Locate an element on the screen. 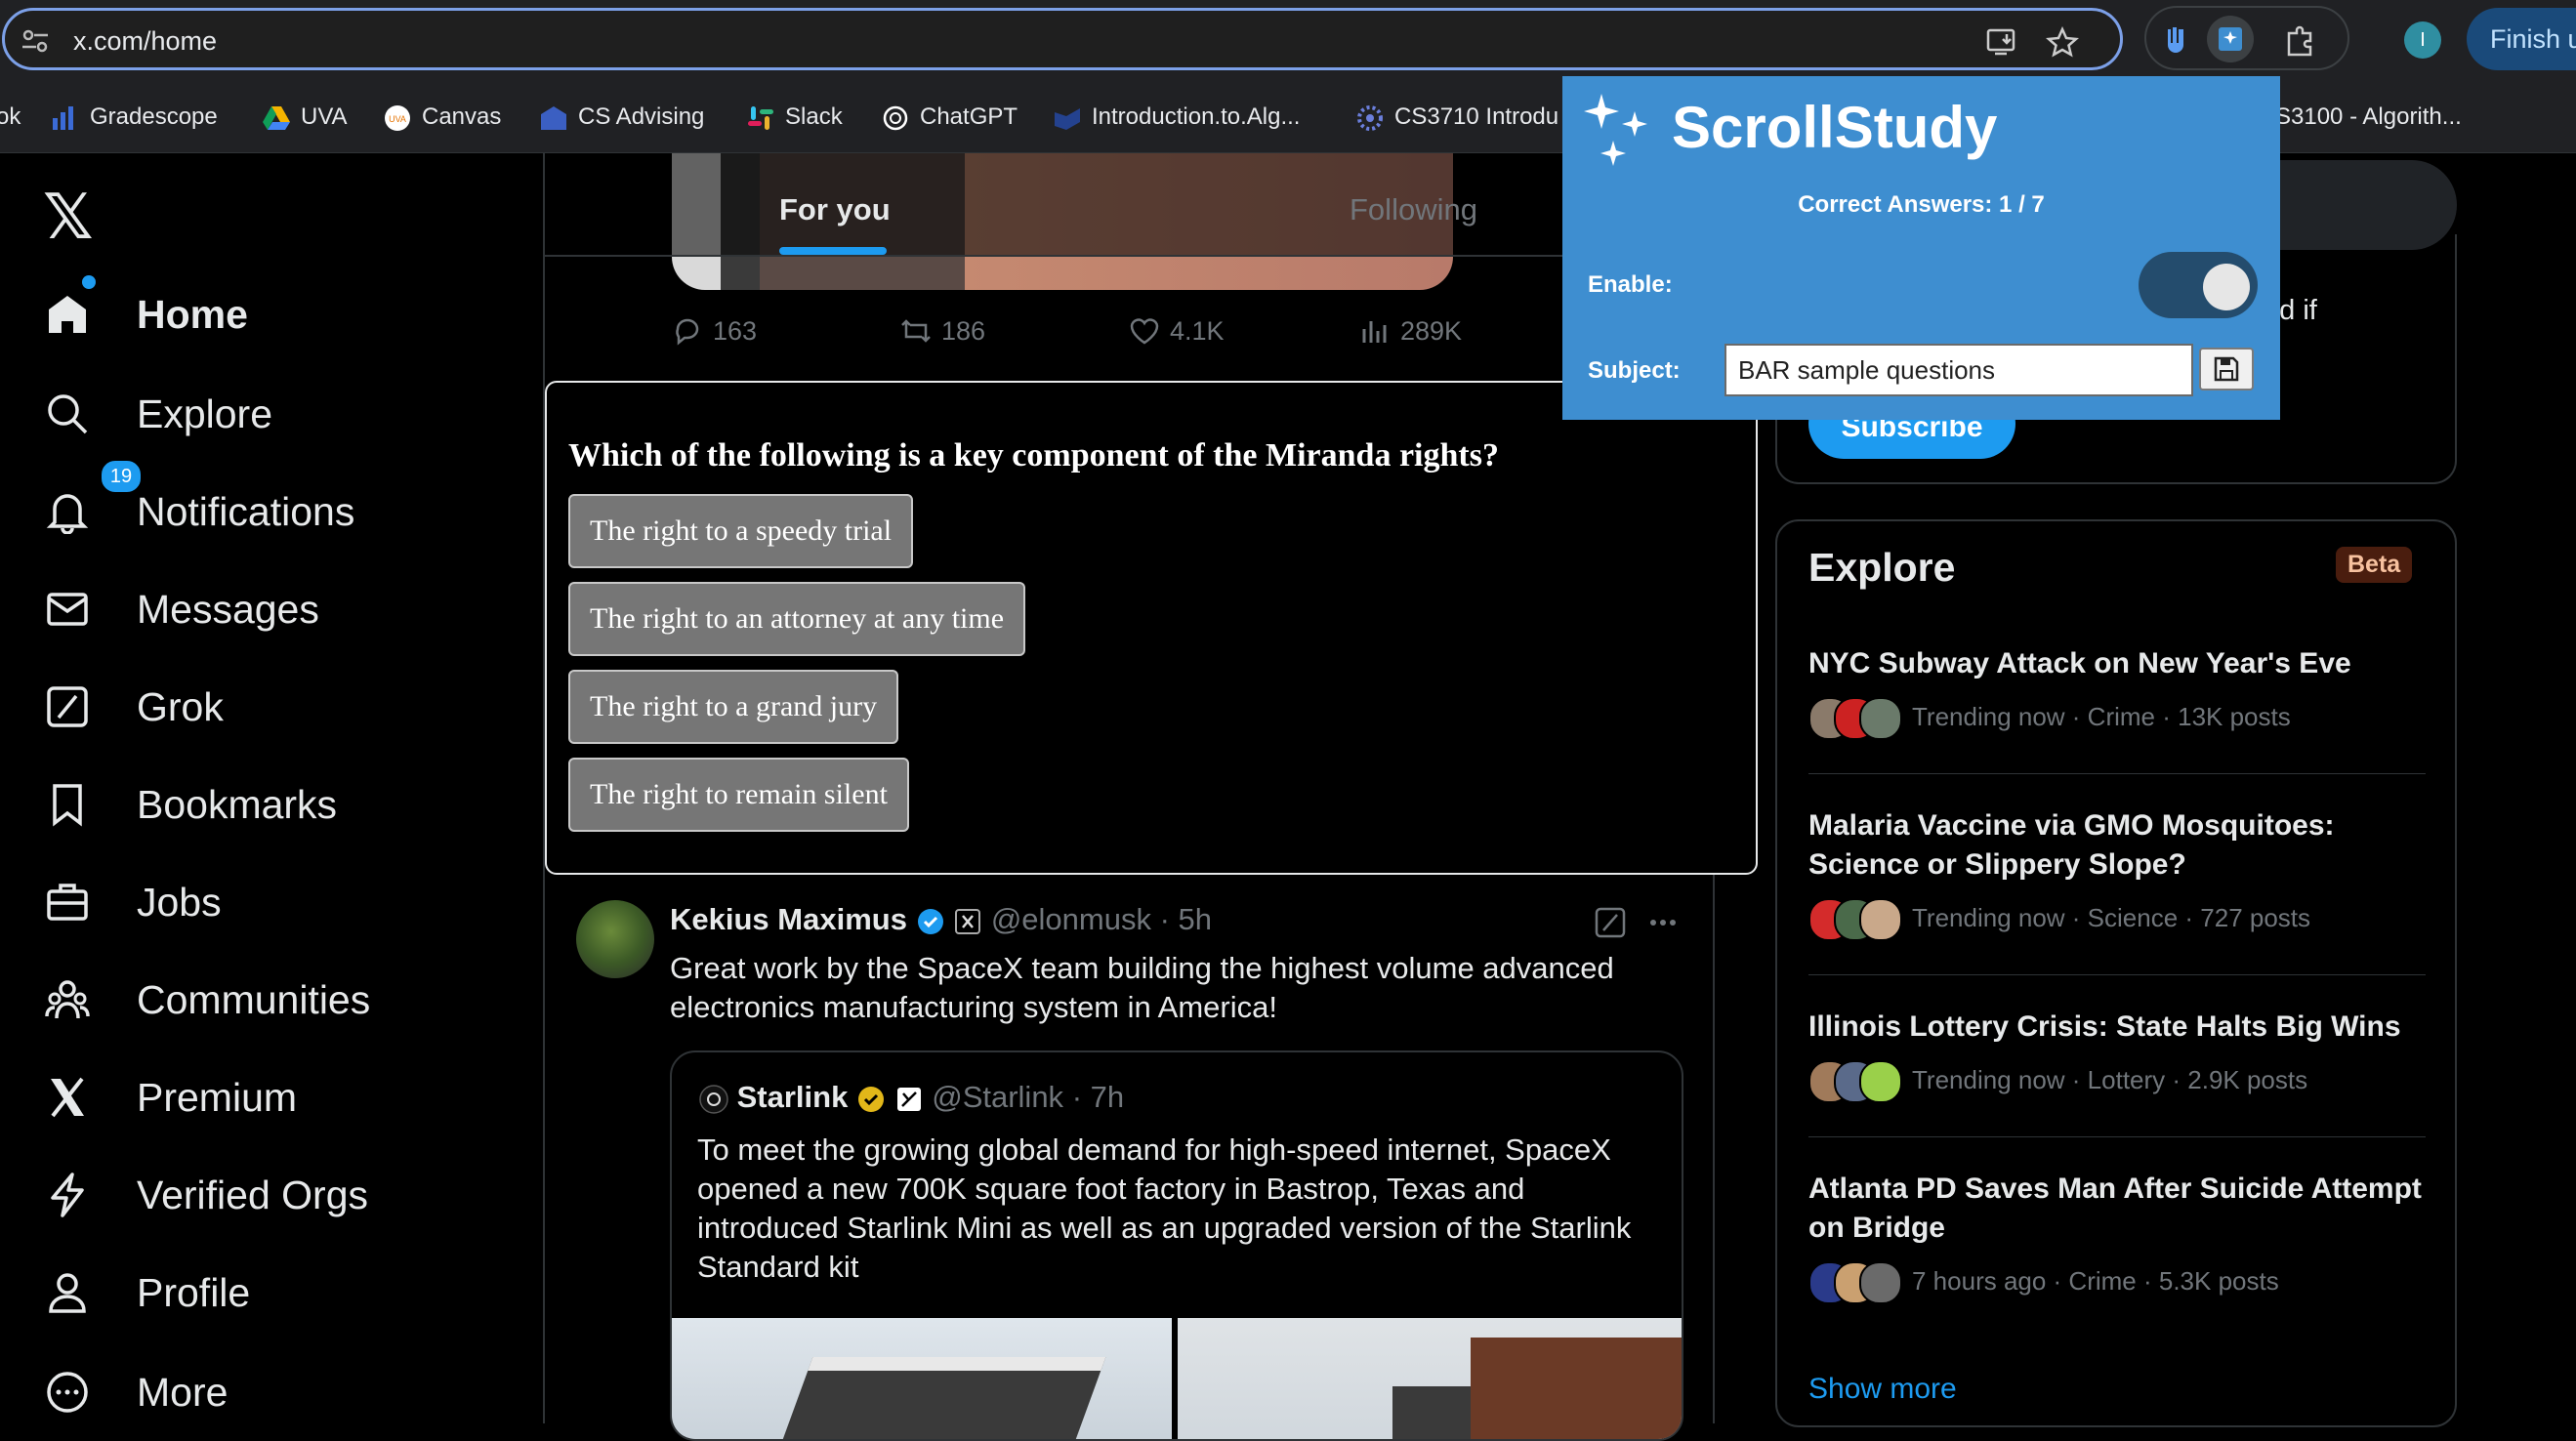 This screenshot has height=1441, width=2576. nav-notifications: 19 Notifications is located at coordinates (199, 501).